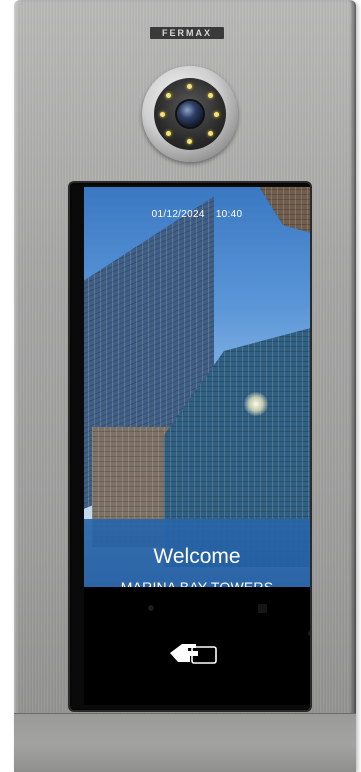  What do you see at coordinates (256, 404) in the screenshot?
I see `sun-flare` at bounding box center [256, 404].